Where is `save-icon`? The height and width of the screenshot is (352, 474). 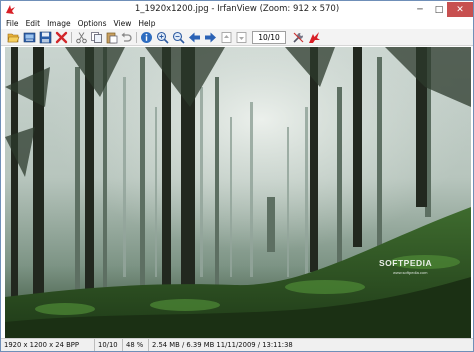 save-icon is located at coordinates (45, 37).